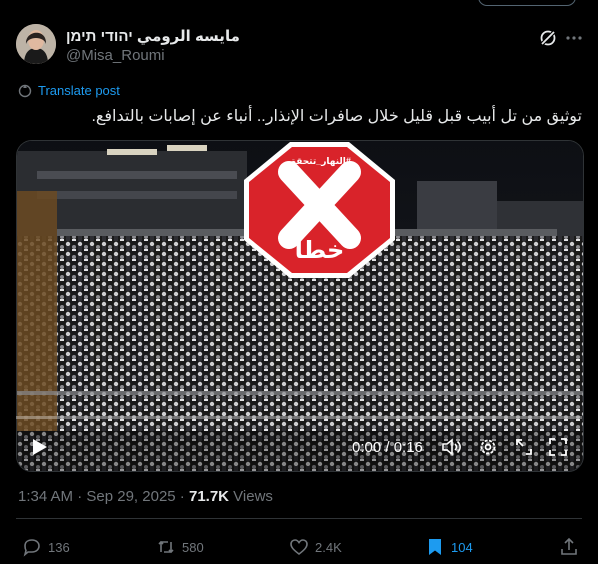  Describe the element at coordinates (524, 447) in the screenshot. I see `picture-in-picture-icon` at that location.